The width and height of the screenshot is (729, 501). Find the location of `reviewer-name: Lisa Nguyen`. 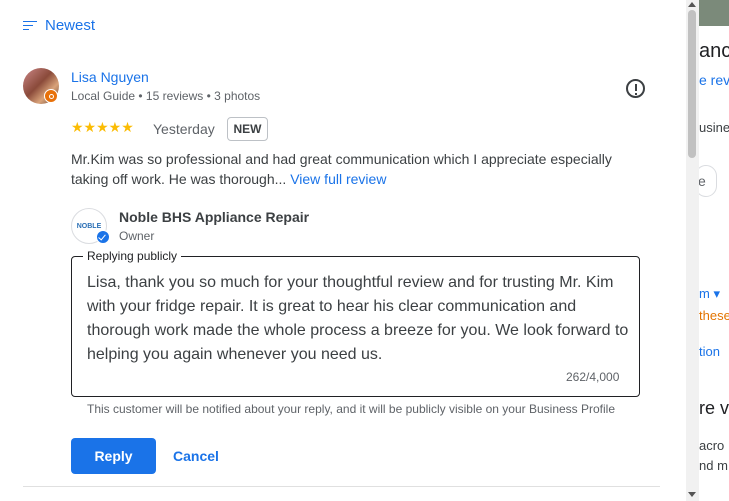

reviewer-name: Lisa Nguyen is located at coordinates (110, 77).